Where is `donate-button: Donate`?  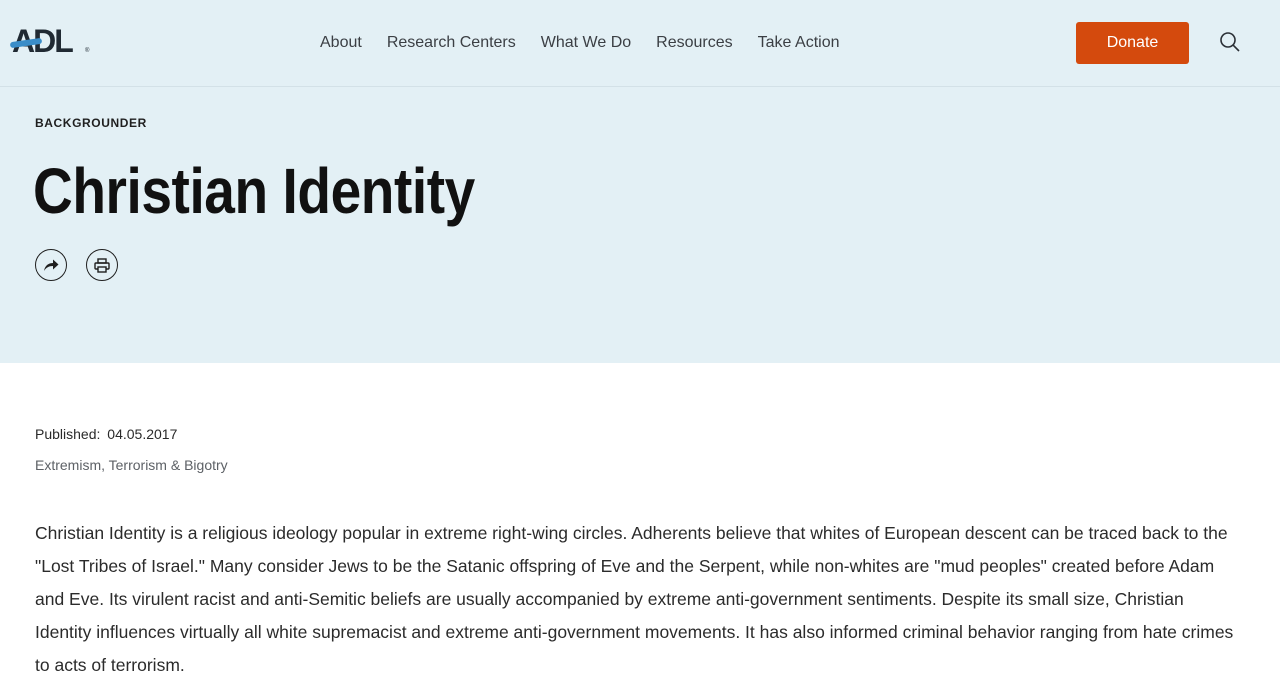 donate-button: Donate is located at coordinates (1132, 43).